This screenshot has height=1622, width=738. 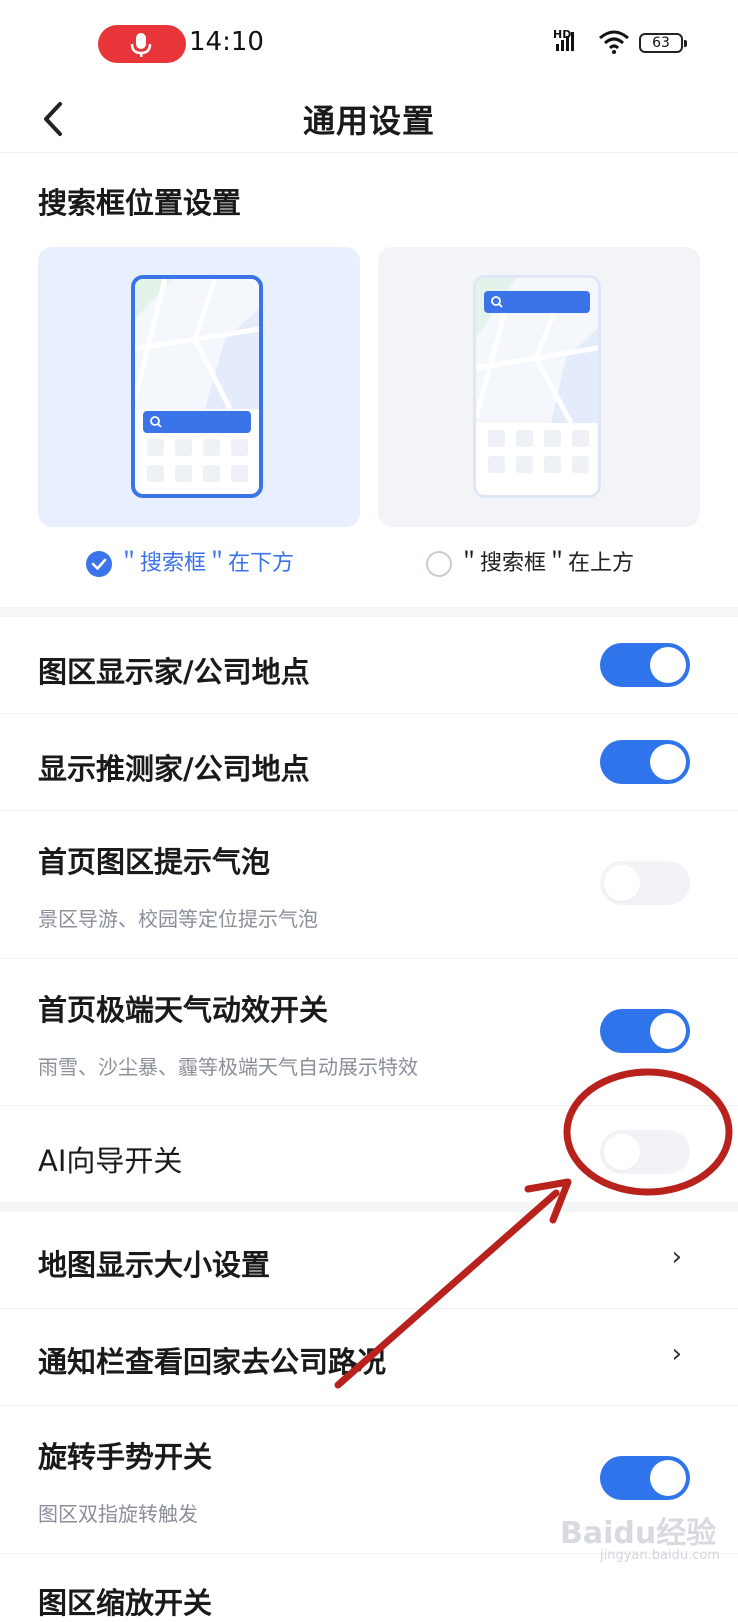 What do you see at coordinates (369, 762) in the screenshot?
I see `setting-row-predicted-home-company: 显示推测家/公司地点` at bounding box center [369, 762].